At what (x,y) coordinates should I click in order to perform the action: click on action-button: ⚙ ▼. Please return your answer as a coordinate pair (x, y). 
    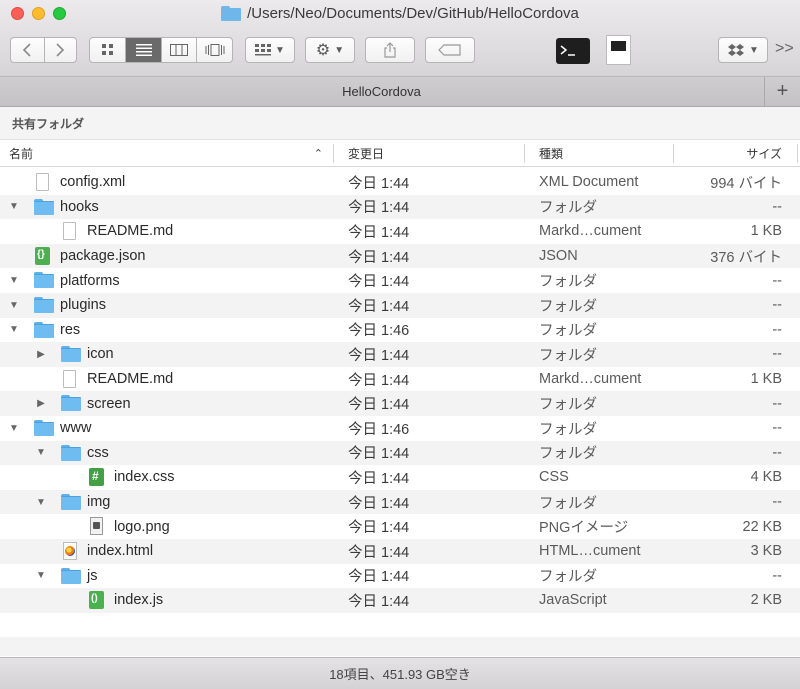
    Looking at the image, I should click on (330, 50).